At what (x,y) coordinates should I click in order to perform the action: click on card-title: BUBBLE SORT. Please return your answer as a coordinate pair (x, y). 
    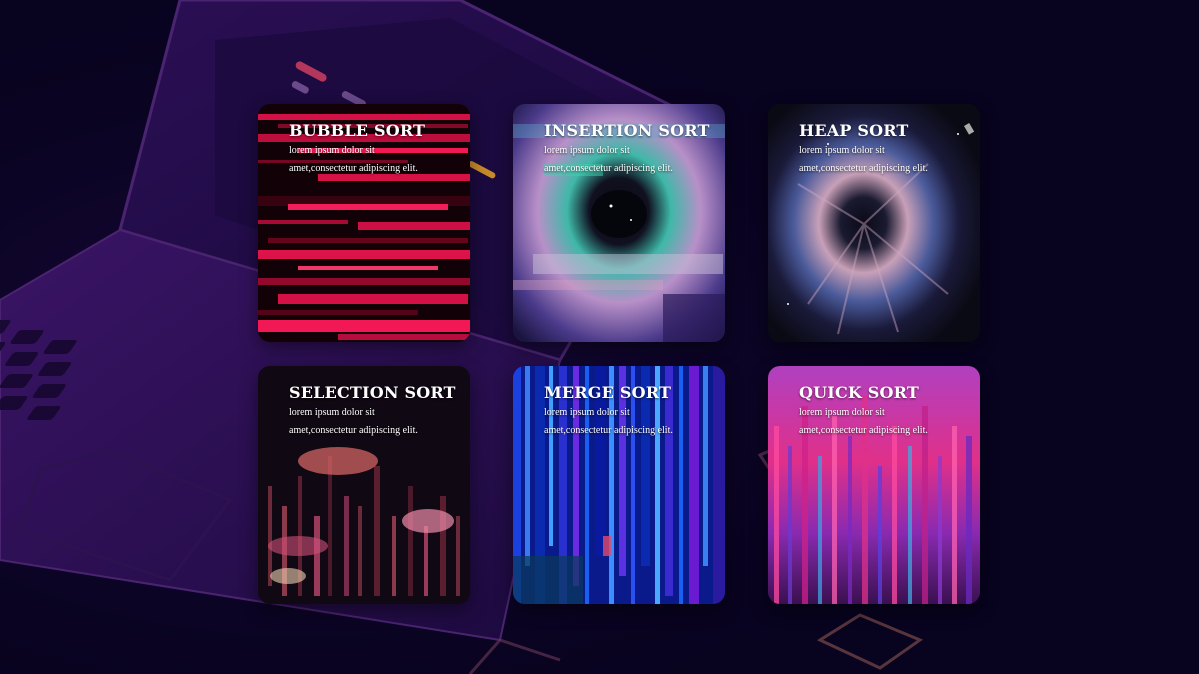
    Looking at the image, I should click on (357, 130).